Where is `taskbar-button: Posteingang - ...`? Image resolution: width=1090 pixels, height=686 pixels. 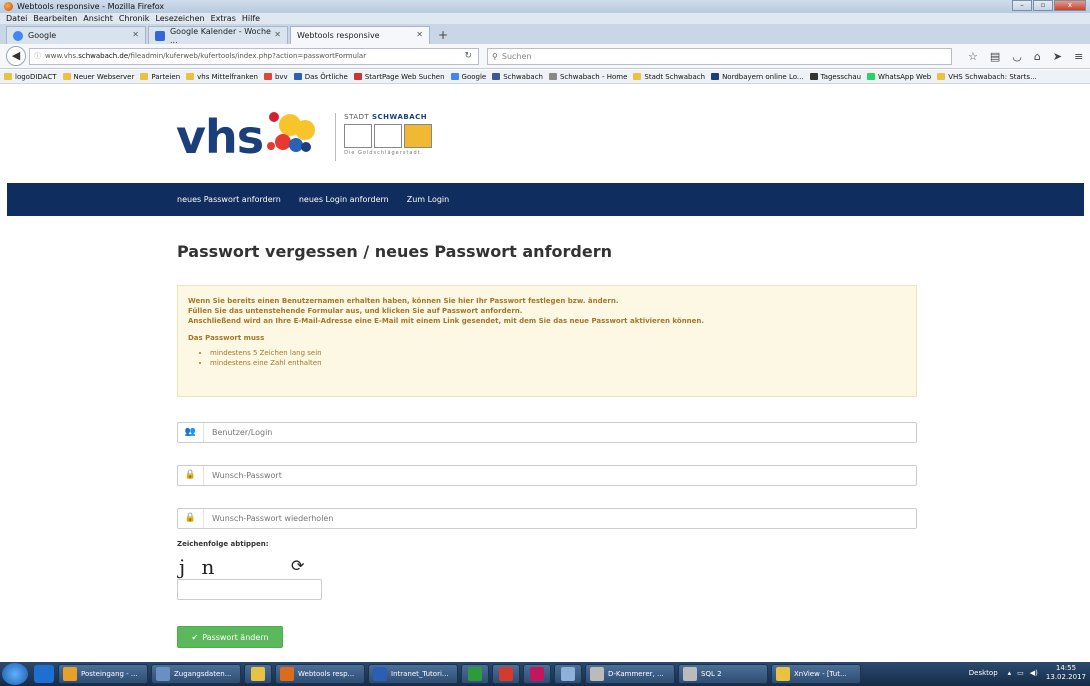 taskbar-button: Posteingang - ... is located at coordinates (103, 674).